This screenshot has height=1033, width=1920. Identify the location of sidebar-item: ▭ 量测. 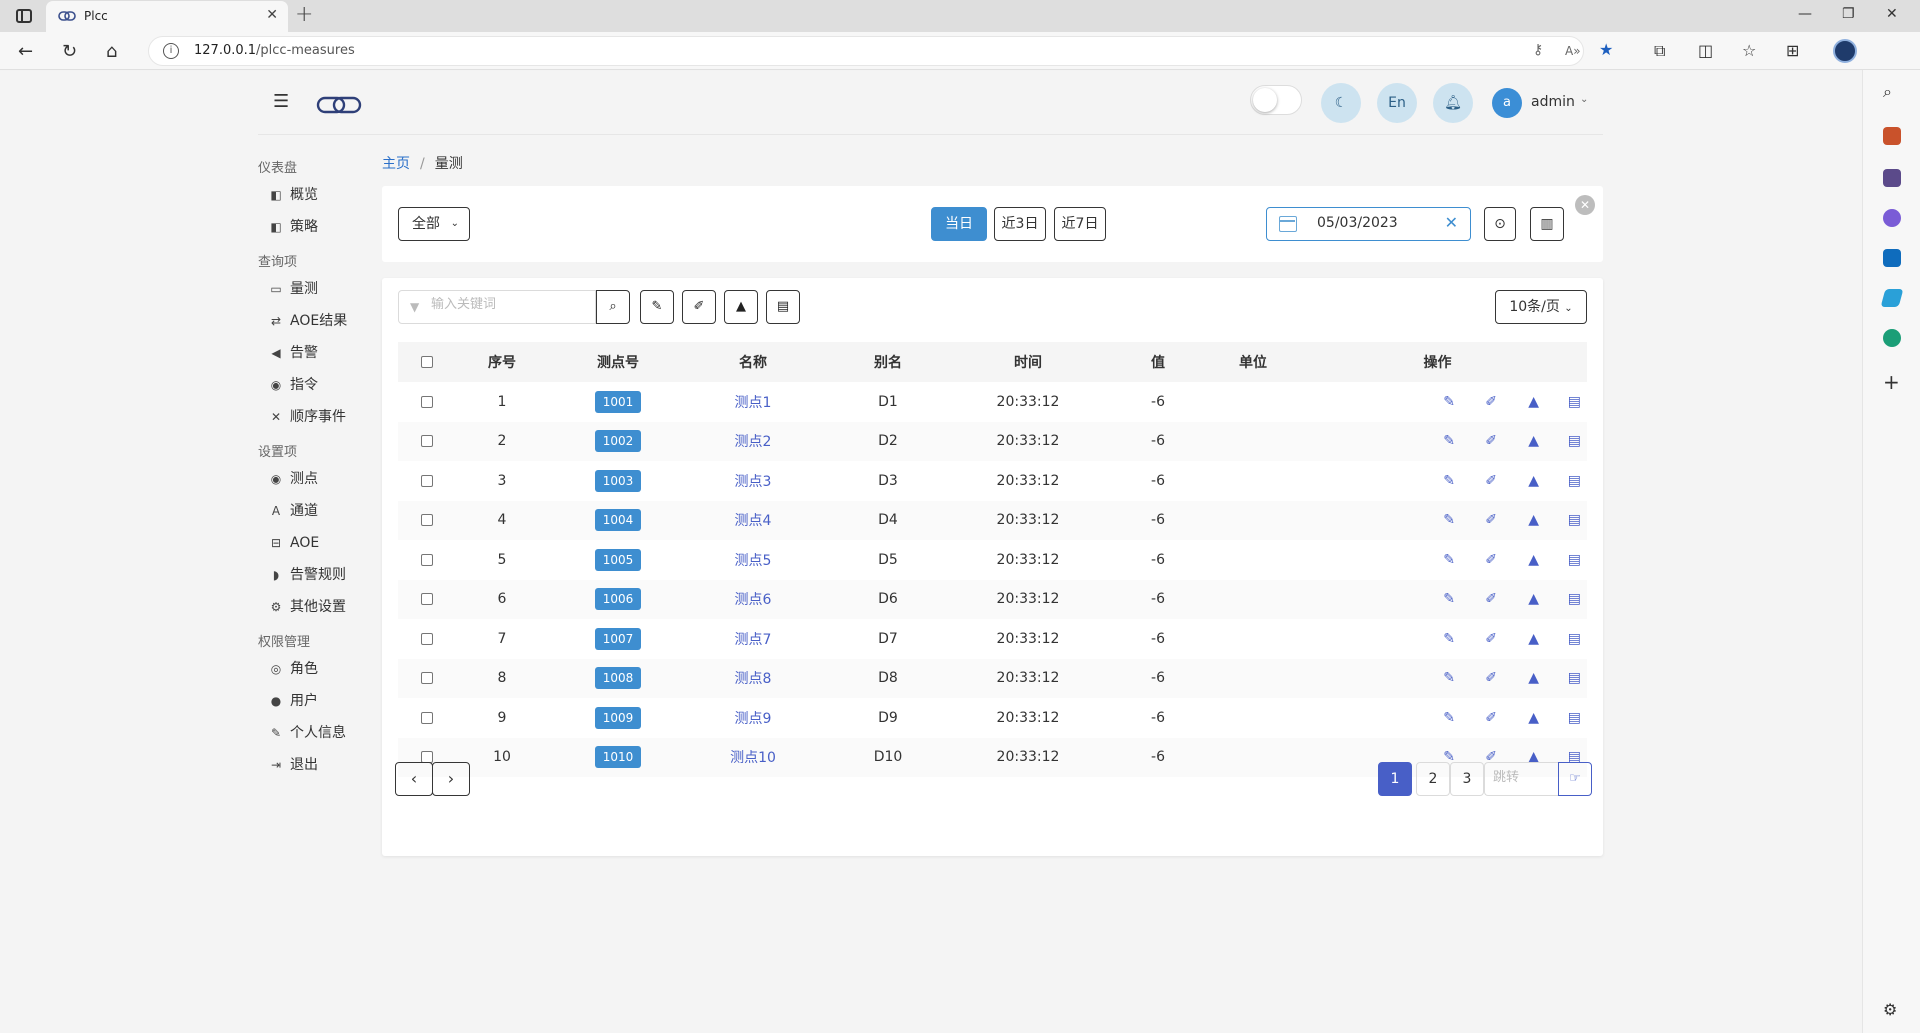
(318, 289).